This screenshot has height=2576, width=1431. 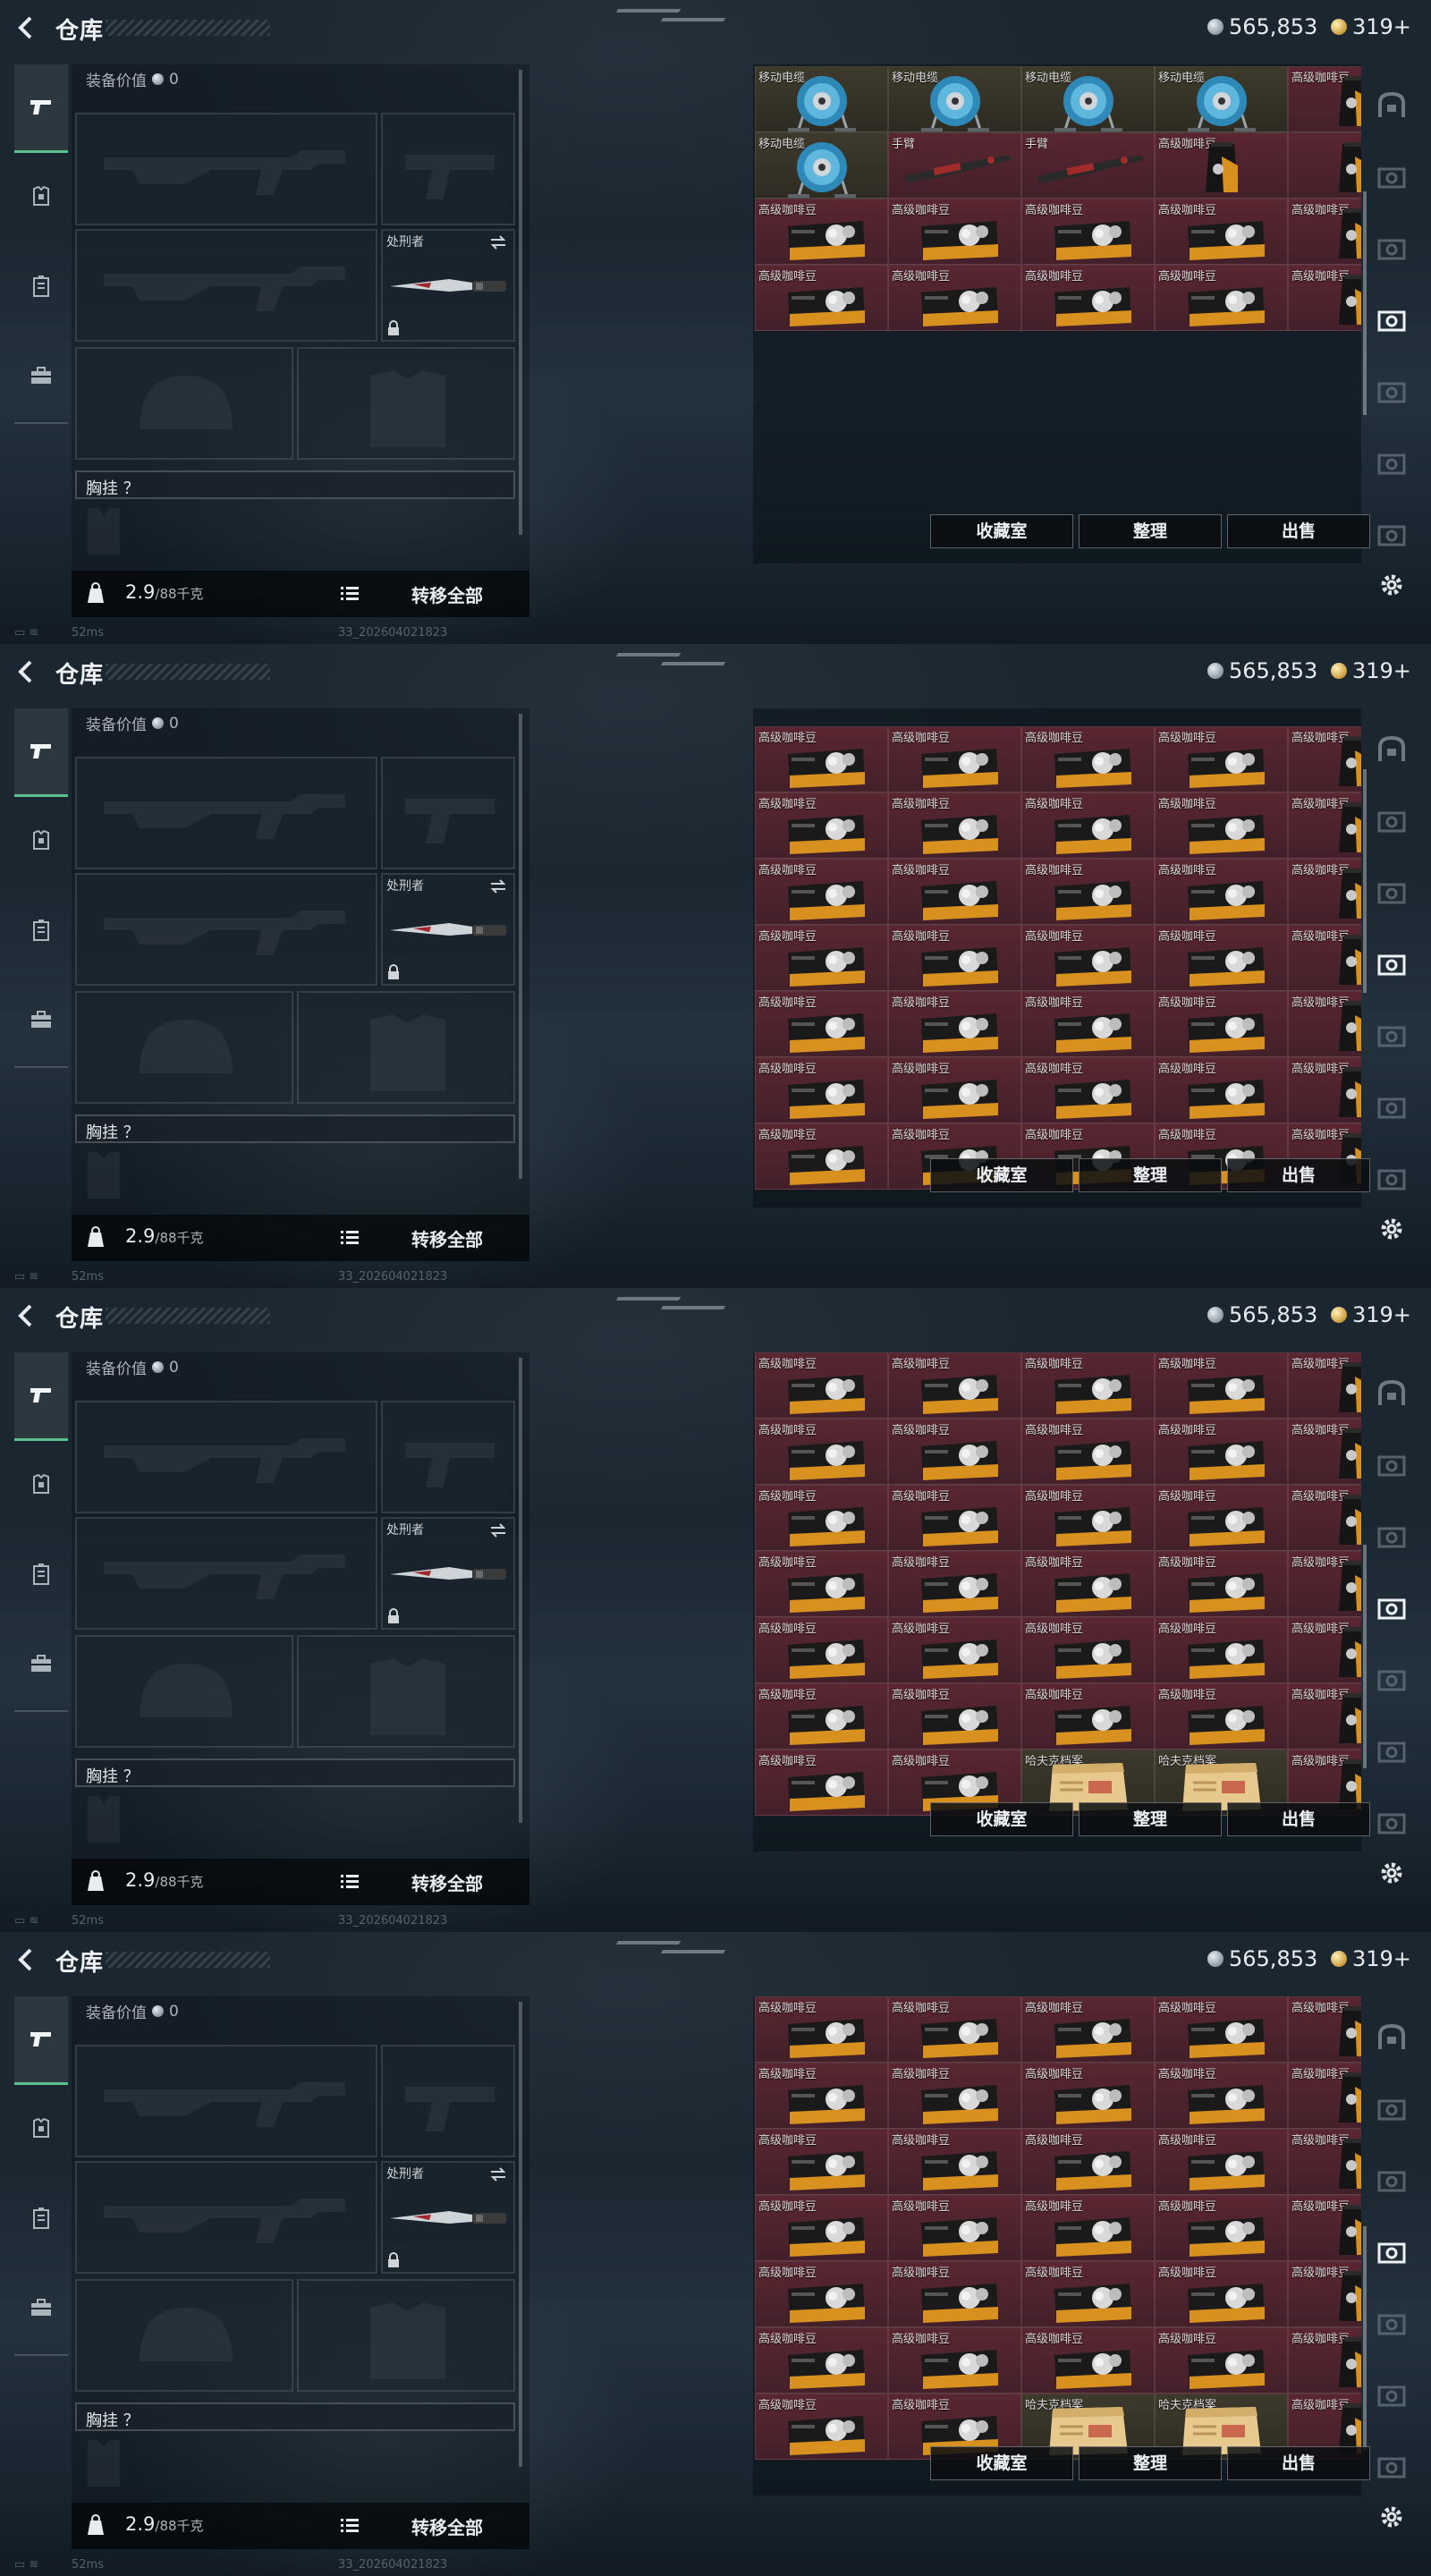 I want to click on sell-button: 出售, so click(x=1299, y=2463).